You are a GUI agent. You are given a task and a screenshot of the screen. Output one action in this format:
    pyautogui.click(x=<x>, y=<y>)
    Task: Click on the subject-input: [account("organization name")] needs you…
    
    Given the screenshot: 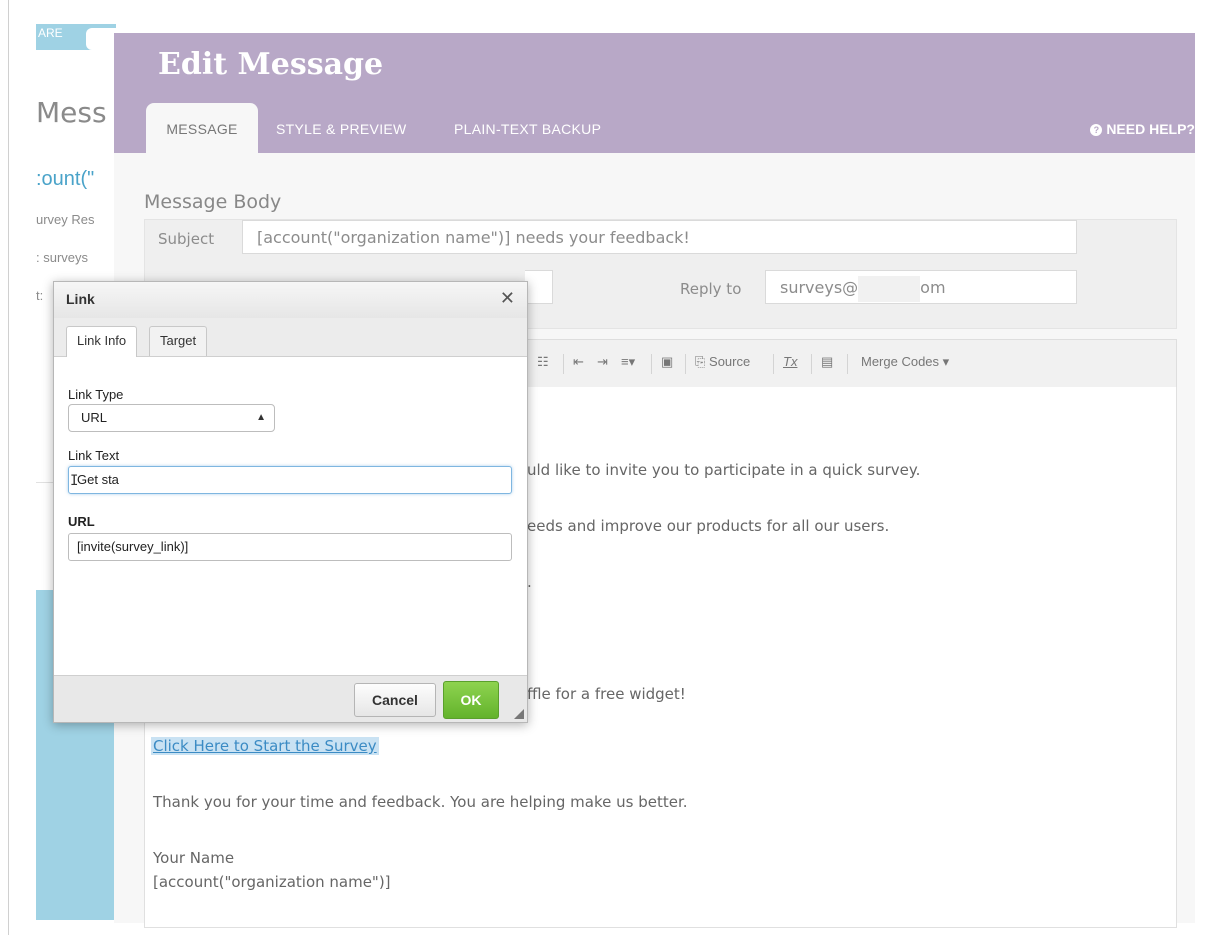 What is the action you would take?
    pyautogui.click(x=659, y=237)
    